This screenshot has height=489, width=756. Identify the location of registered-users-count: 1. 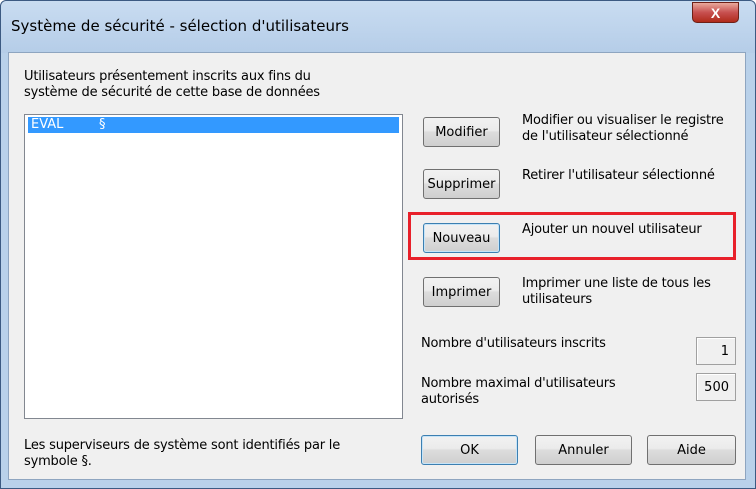
(716, 351).